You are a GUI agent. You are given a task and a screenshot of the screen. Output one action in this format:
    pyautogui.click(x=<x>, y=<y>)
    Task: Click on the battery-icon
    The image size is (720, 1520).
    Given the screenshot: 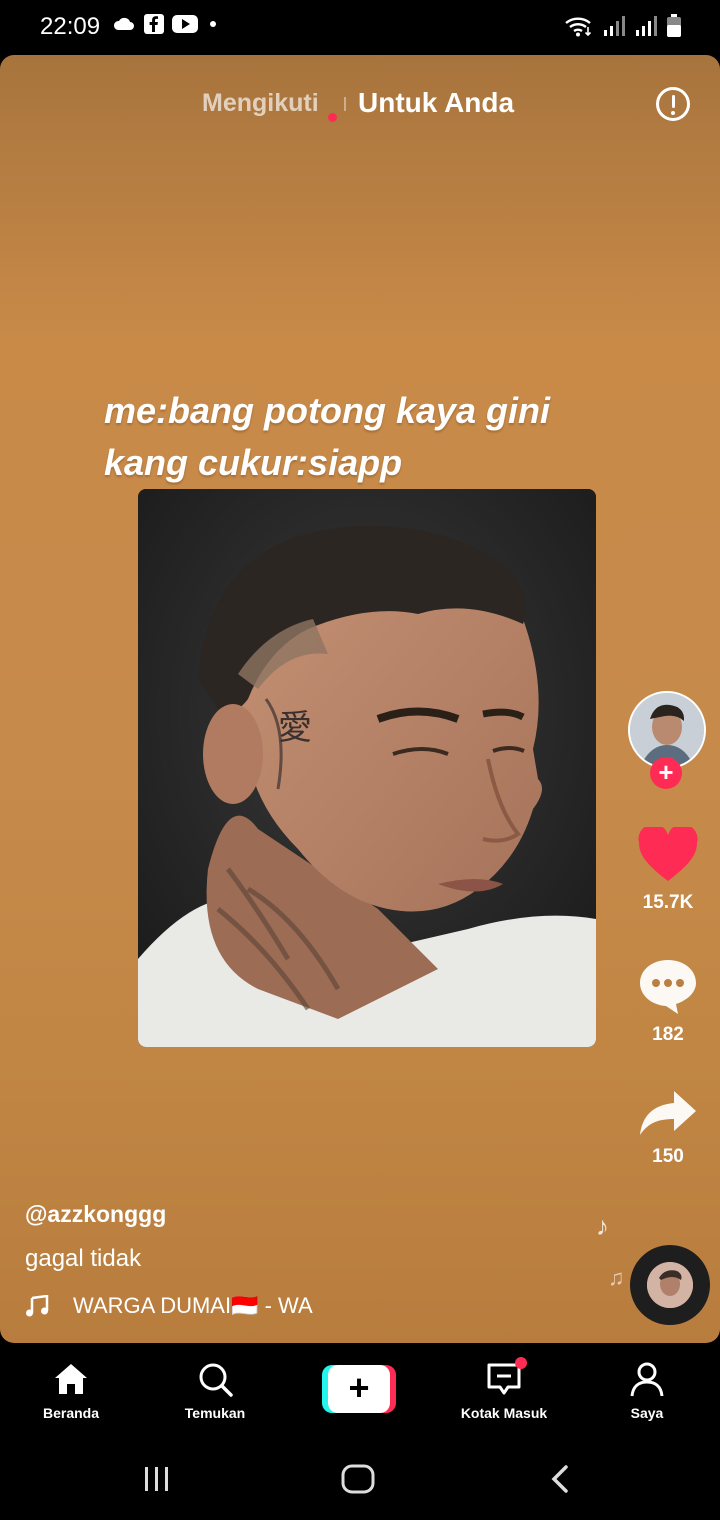 What is the action you would take?
    pyautogui.click(x=674, y=25)
    